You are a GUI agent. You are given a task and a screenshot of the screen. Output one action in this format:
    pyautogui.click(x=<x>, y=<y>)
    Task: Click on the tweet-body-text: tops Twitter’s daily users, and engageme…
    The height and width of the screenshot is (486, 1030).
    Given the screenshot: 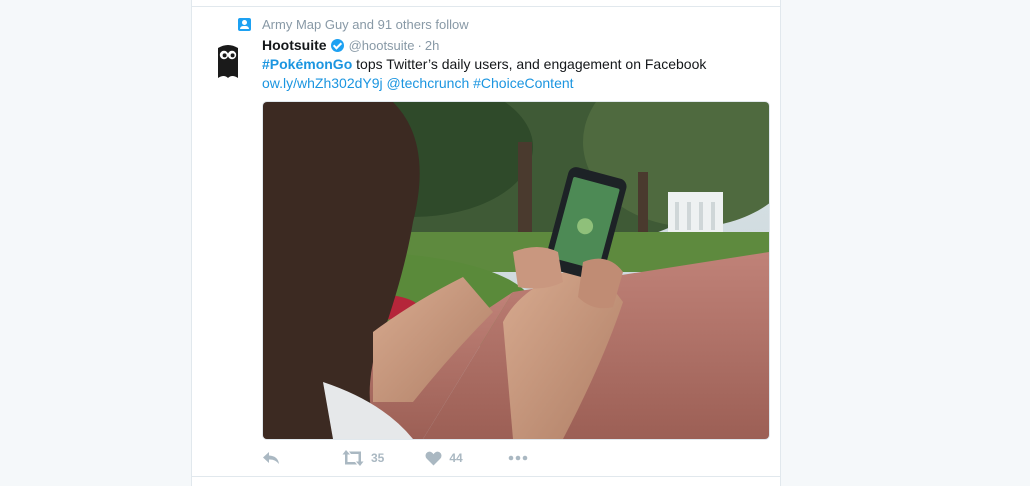 What is the action you would take?
    pyautogui.click(x=529, y=64)
    